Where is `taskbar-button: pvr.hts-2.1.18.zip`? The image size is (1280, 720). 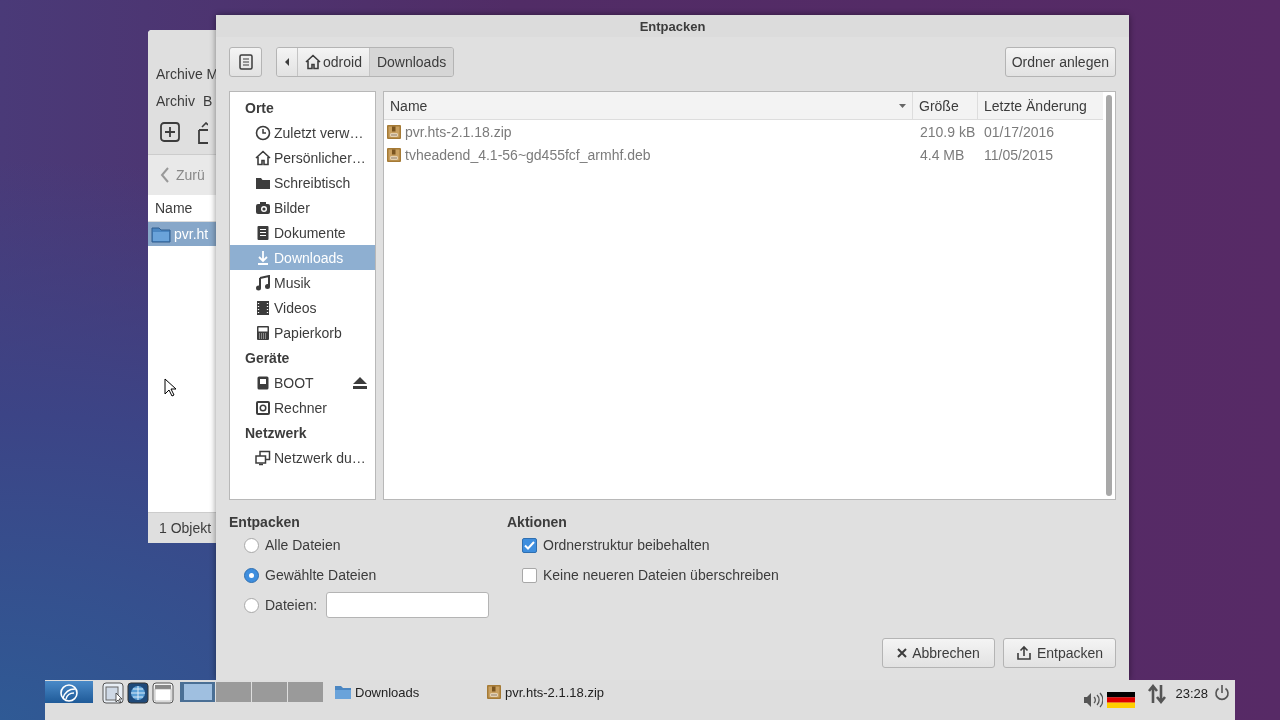
taskbar-button: pvr.hts-2.1.18.zip is located at coordinates (545, 692).